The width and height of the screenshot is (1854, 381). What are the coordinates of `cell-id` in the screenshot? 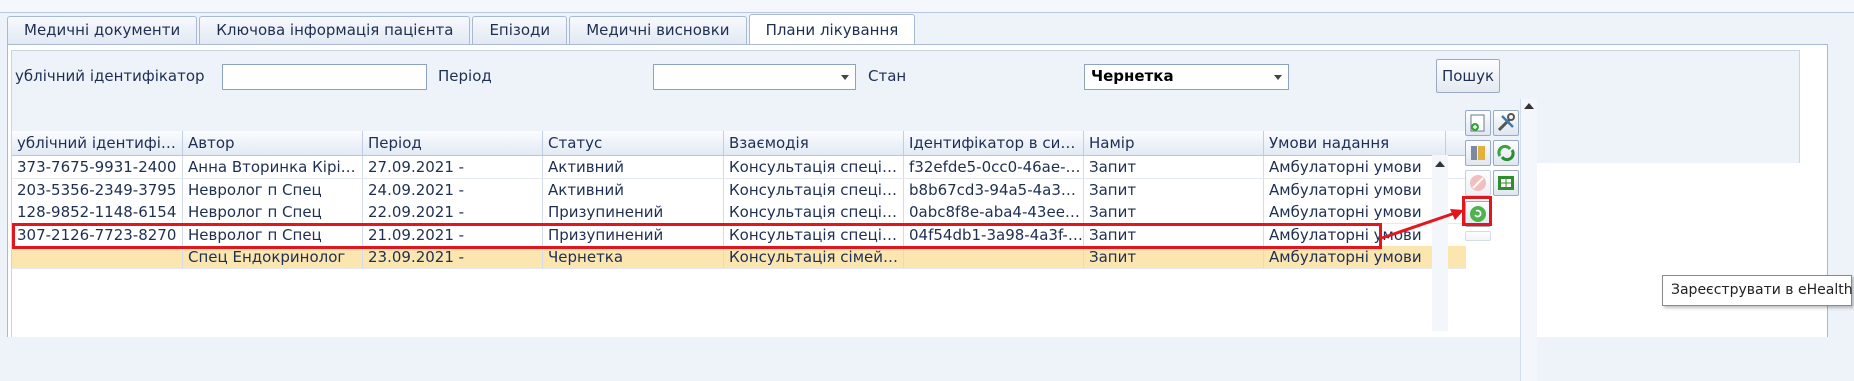 It's located at (97, 257).